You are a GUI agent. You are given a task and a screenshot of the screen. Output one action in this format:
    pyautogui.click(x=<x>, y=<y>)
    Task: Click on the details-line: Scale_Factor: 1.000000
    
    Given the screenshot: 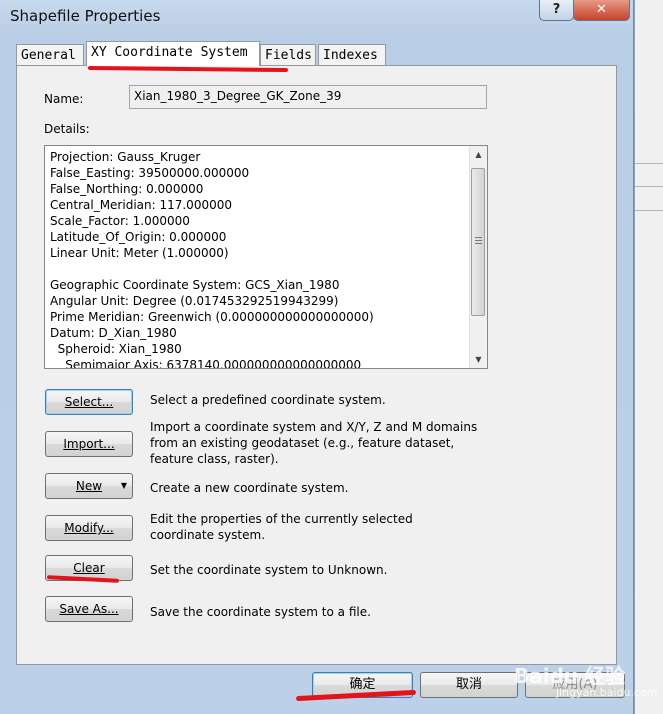 What is the action you would take?
    pyautogui.click(x=120, y=221)
    